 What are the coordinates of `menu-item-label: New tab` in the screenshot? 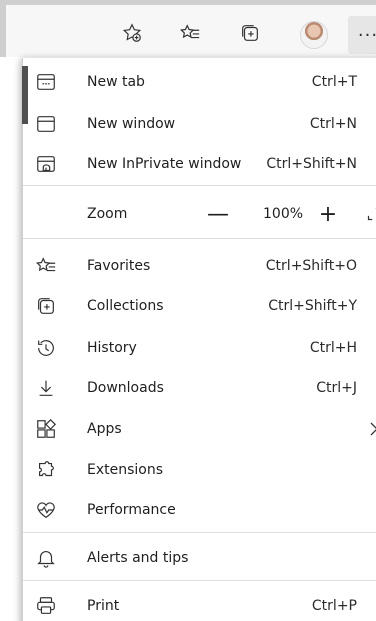 It's located at (116, 82).